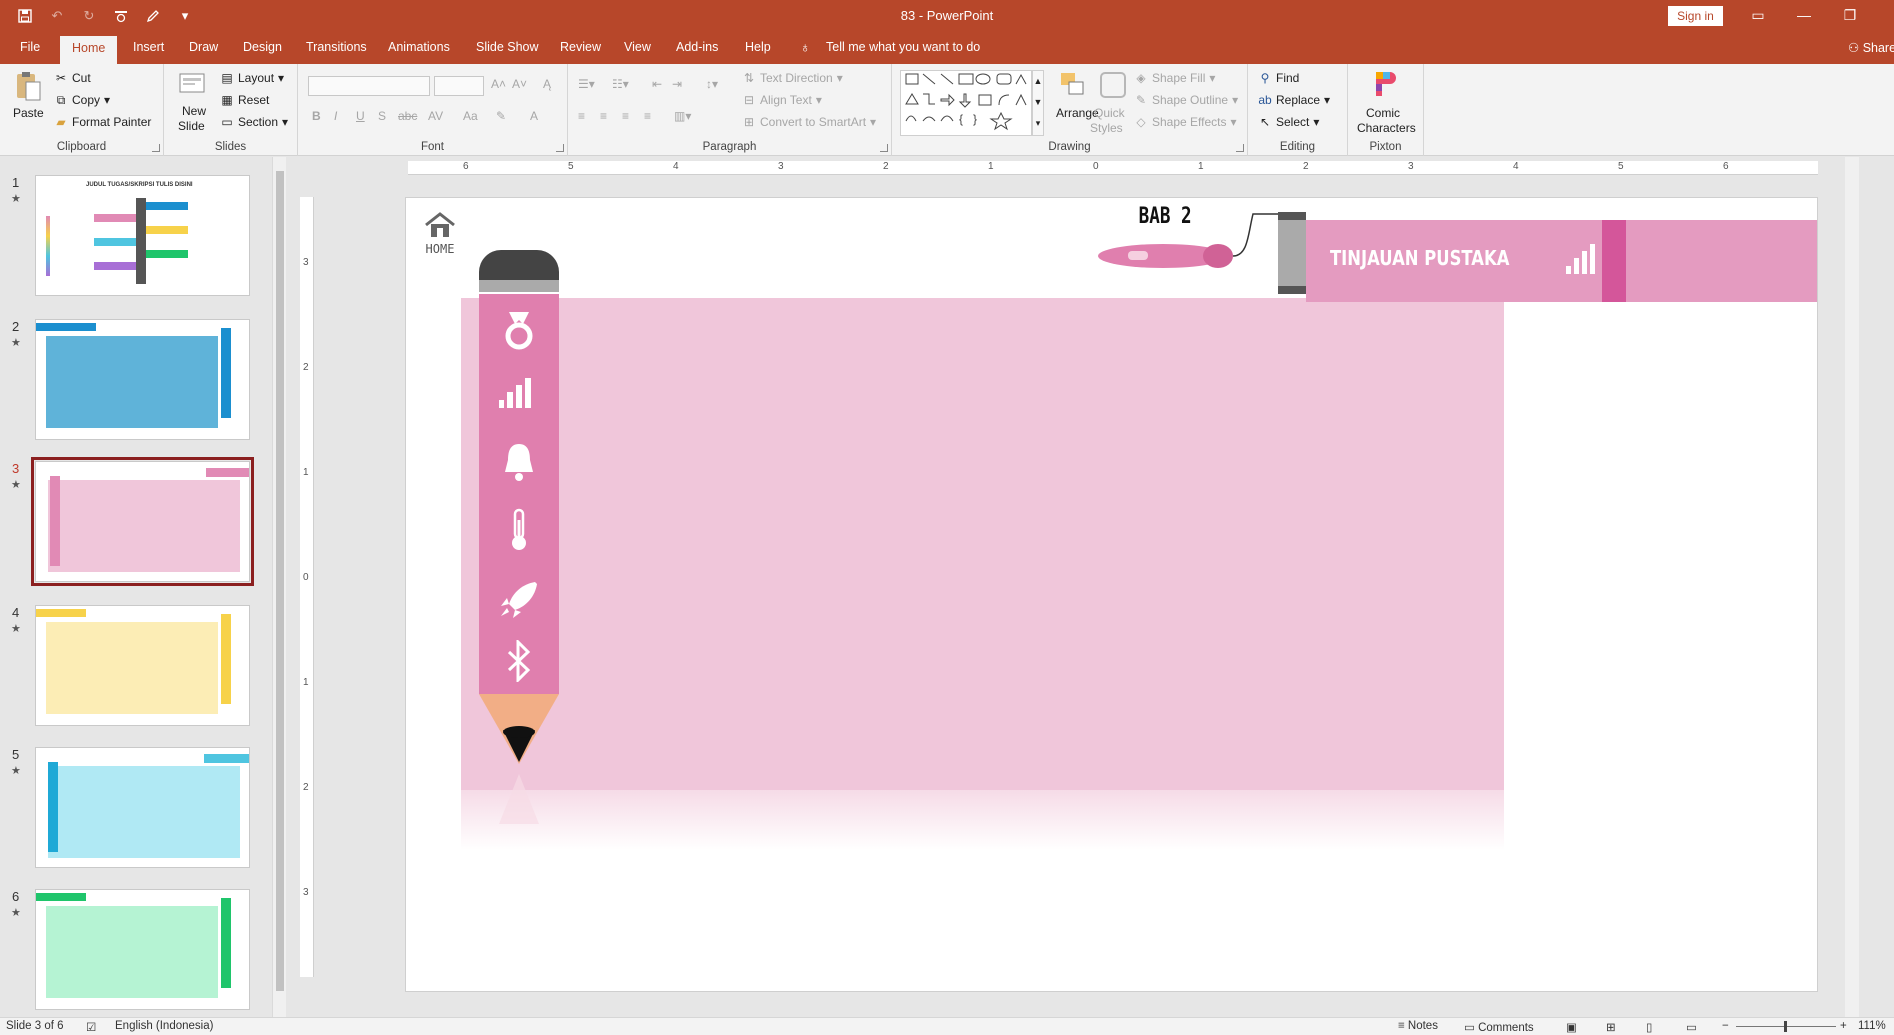  I want to click on increase-indent-icon: ⇥, so click(677, 84).